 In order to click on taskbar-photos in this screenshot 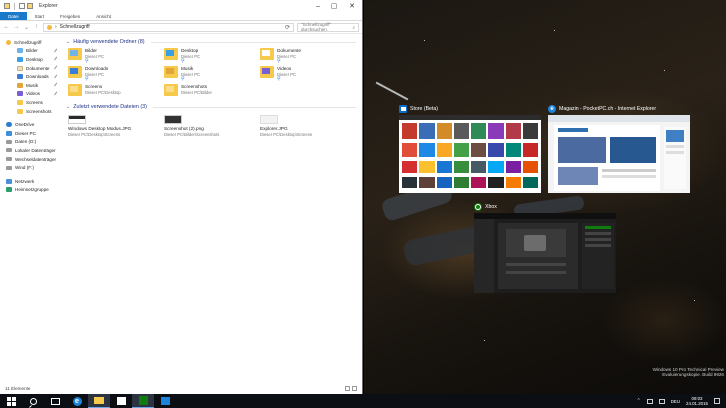, I will do `click(165, 401)`.